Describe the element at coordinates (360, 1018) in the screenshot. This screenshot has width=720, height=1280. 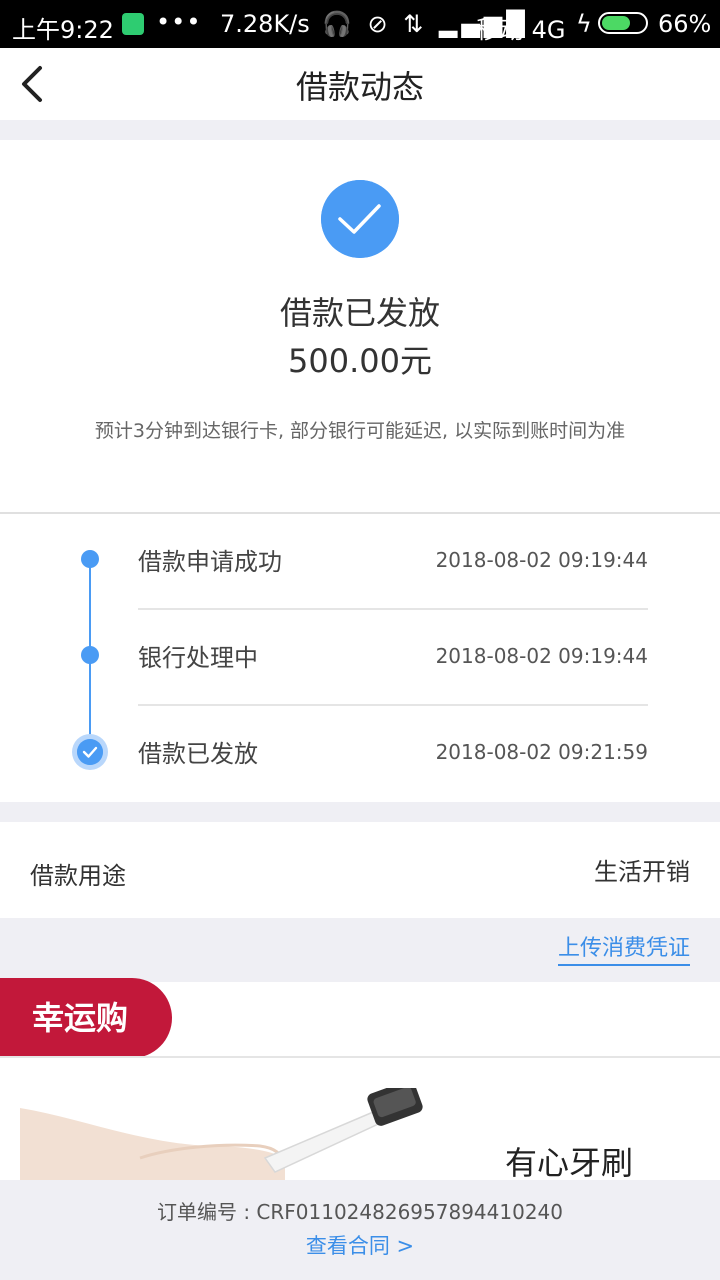
I see `lucky-buy-section: 幸运购` at that location.